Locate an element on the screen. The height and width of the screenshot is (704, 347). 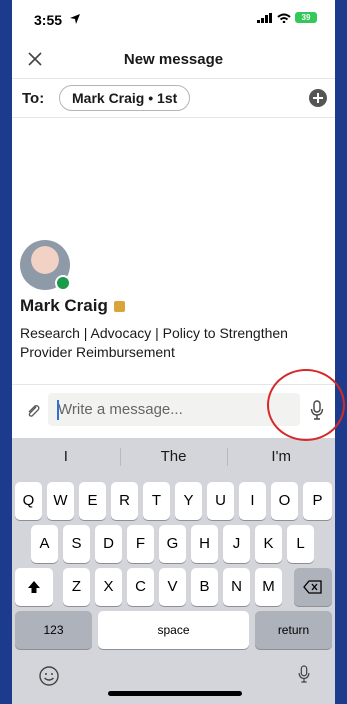
key-p: P is located at coordinates (317, 501).